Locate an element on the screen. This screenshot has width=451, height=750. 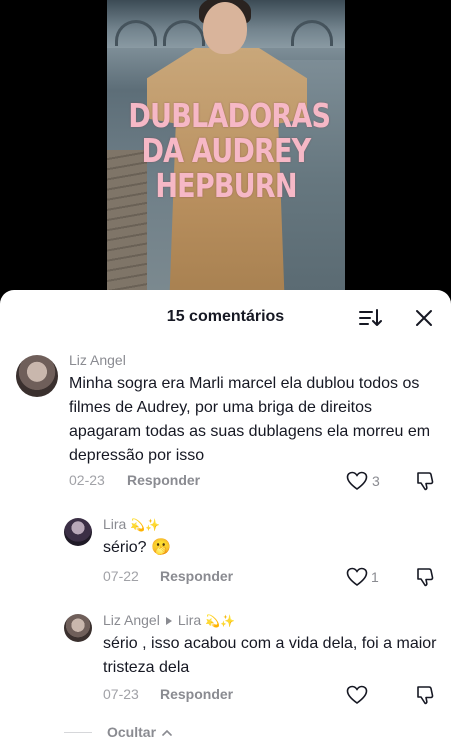
reply-text: sério? 🫢 is located at coordinates (270, 548).